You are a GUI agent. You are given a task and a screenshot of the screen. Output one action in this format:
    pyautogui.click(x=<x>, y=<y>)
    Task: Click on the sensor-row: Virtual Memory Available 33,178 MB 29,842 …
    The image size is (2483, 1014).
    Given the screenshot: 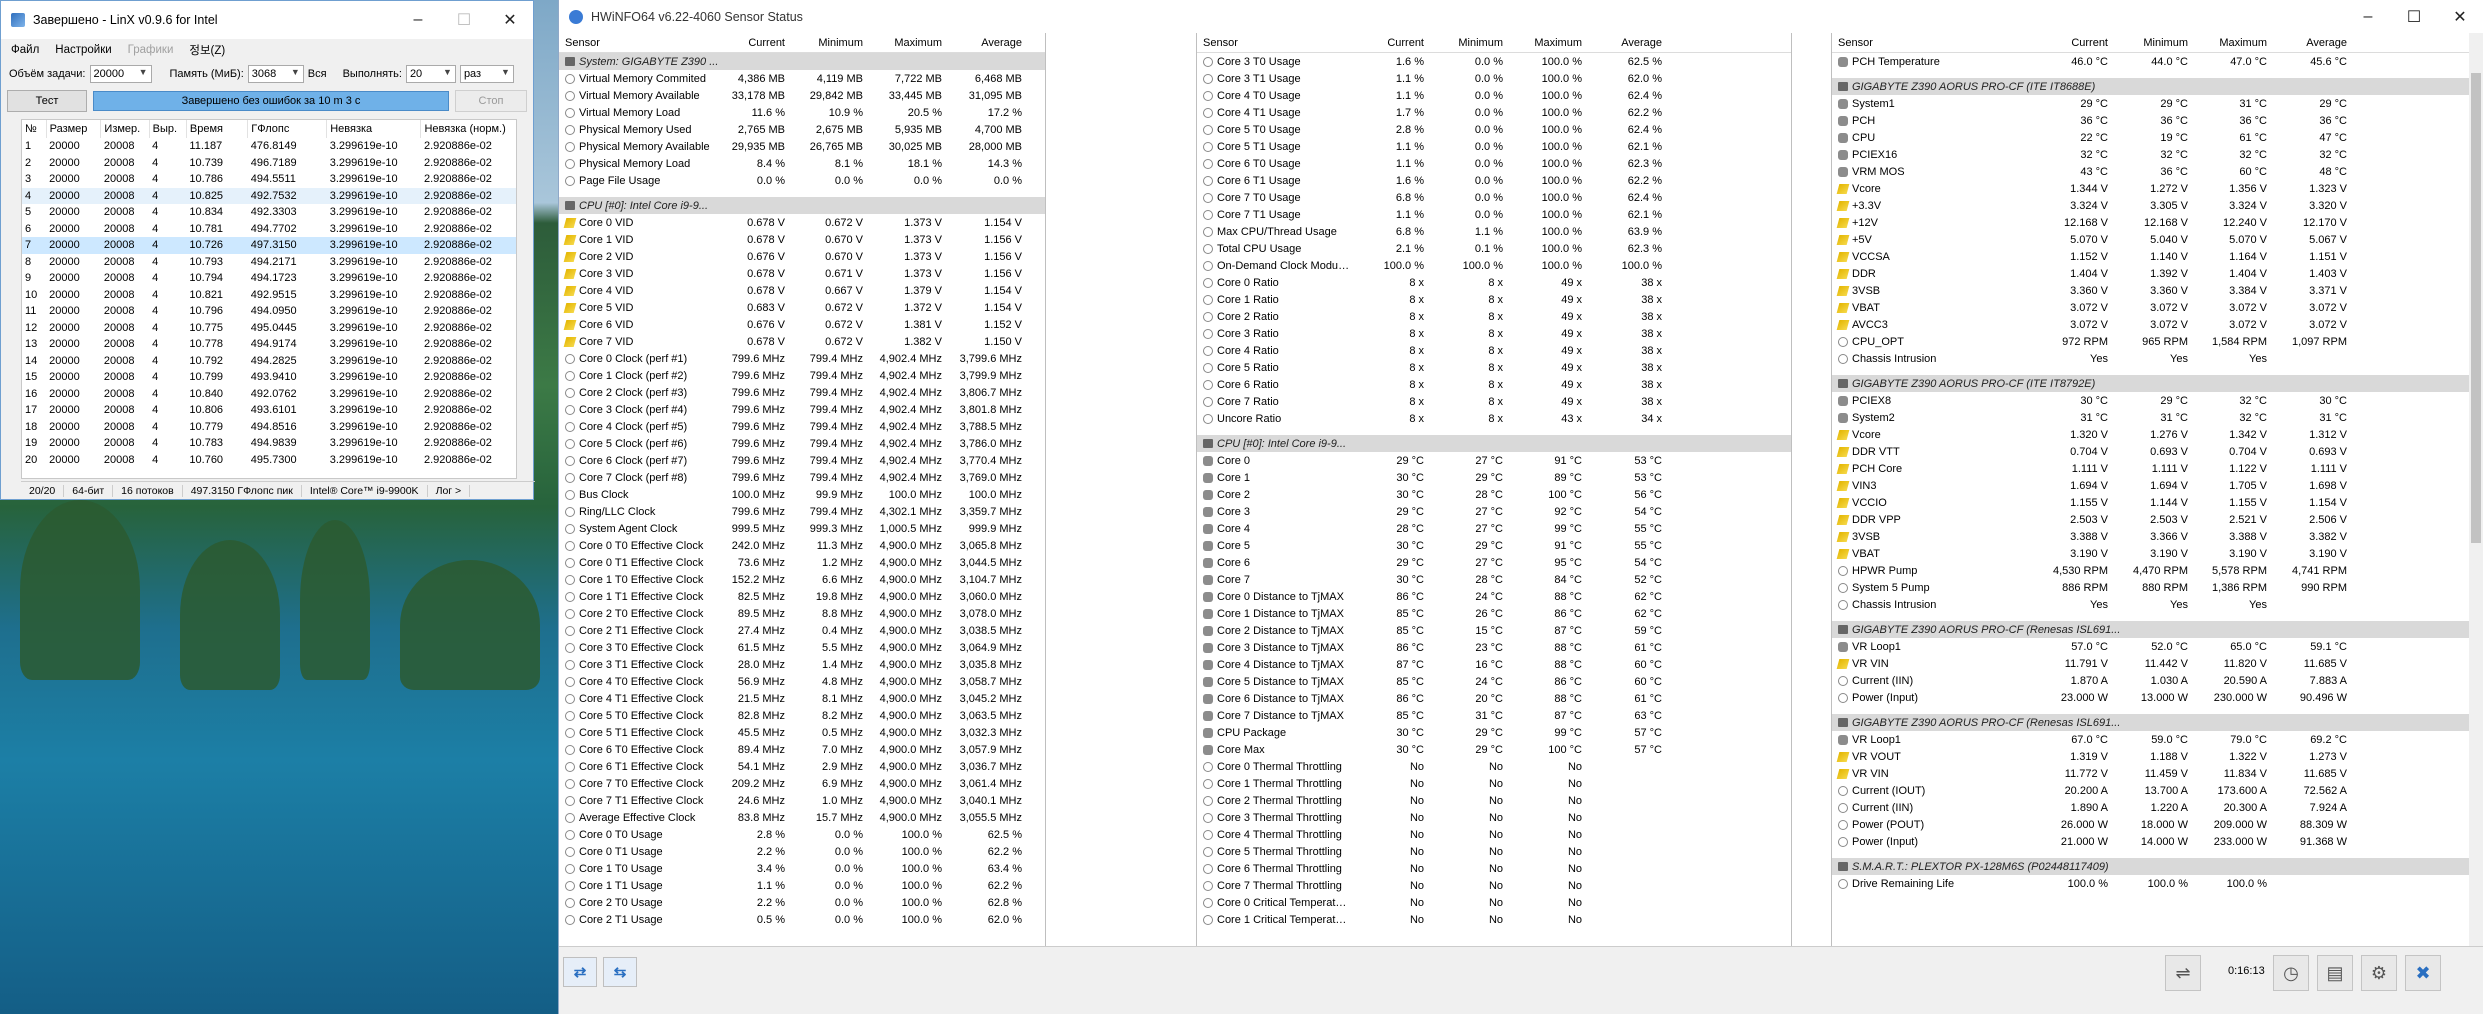 What is the action you would take?
    pyautogui.click(x=802, y=95)
    